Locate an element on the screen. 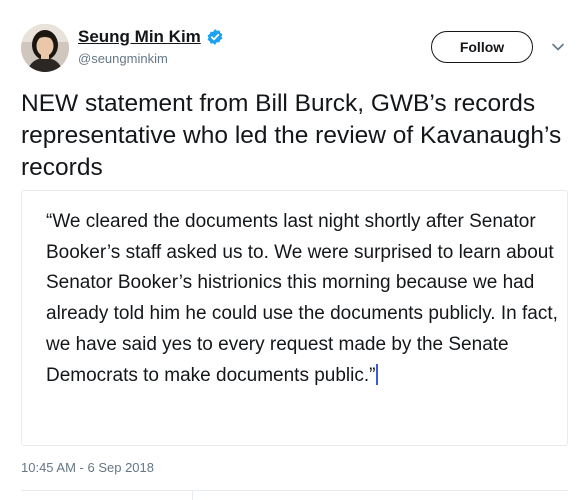  tweet-timestamp: 10:45 AM - 6 Sep 2018 is located at coordinates (87, 467).